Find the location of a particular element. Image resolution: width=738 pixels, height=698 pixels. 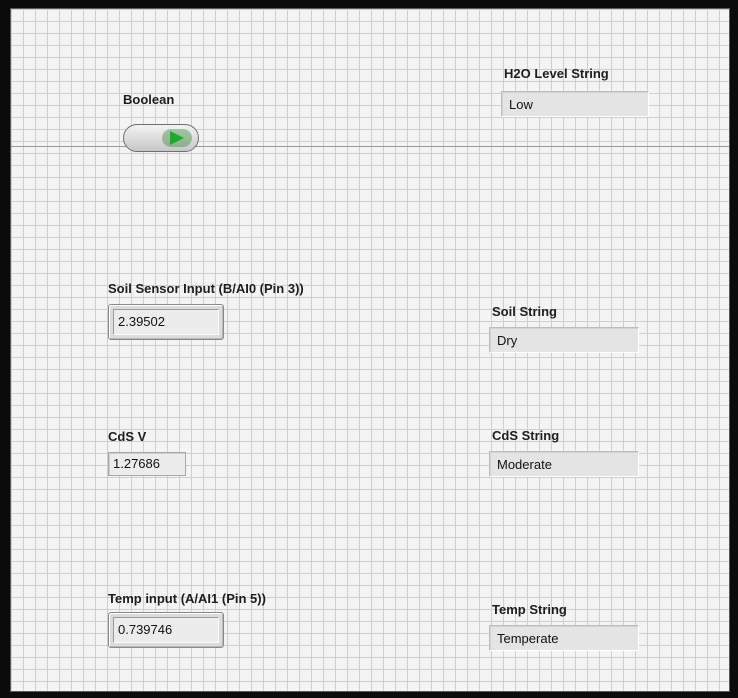

temp-input-label: Temp input (A/AI1 (Pin 5)) is located at coordinates (187, 598).